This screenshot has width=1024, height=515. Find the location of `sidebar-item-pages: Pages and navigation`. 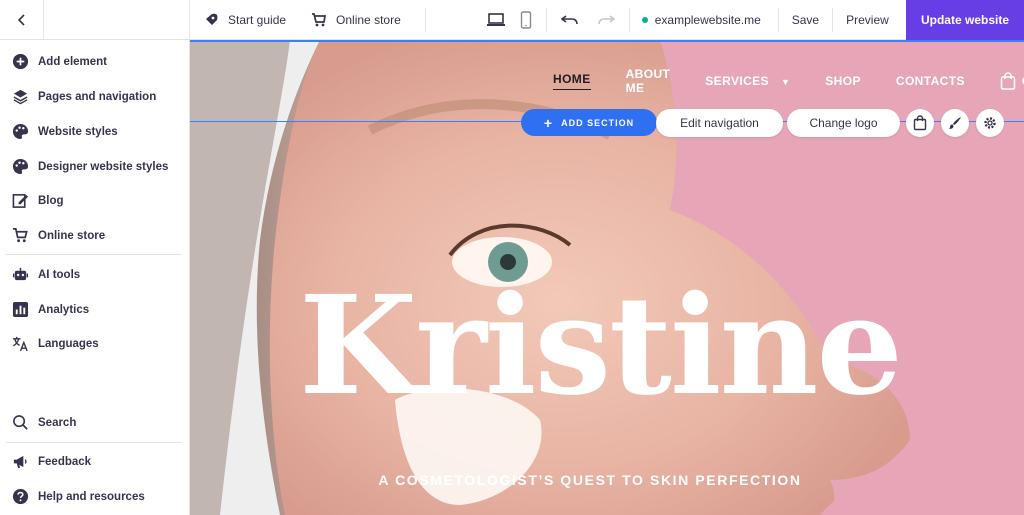

sidebar-item-pages: Pages and navigation is located at coordinates (84, 96).